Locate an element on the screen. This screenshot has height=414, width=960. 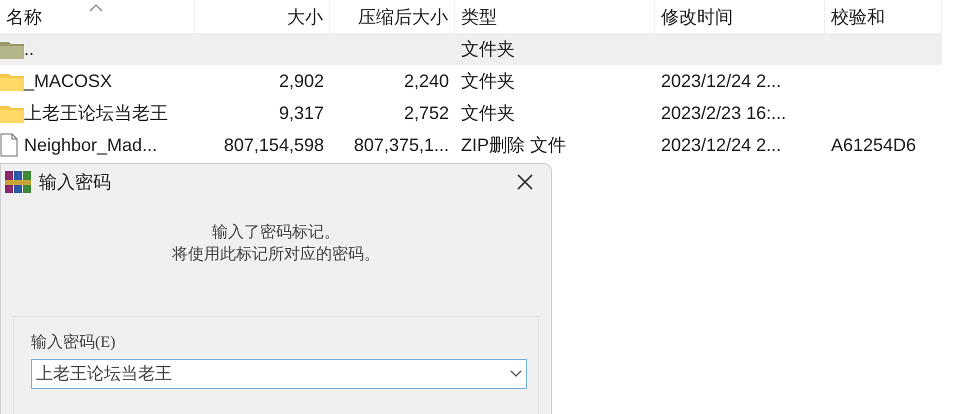
table-cell: 9,317 is located at coordinates (301, 112).